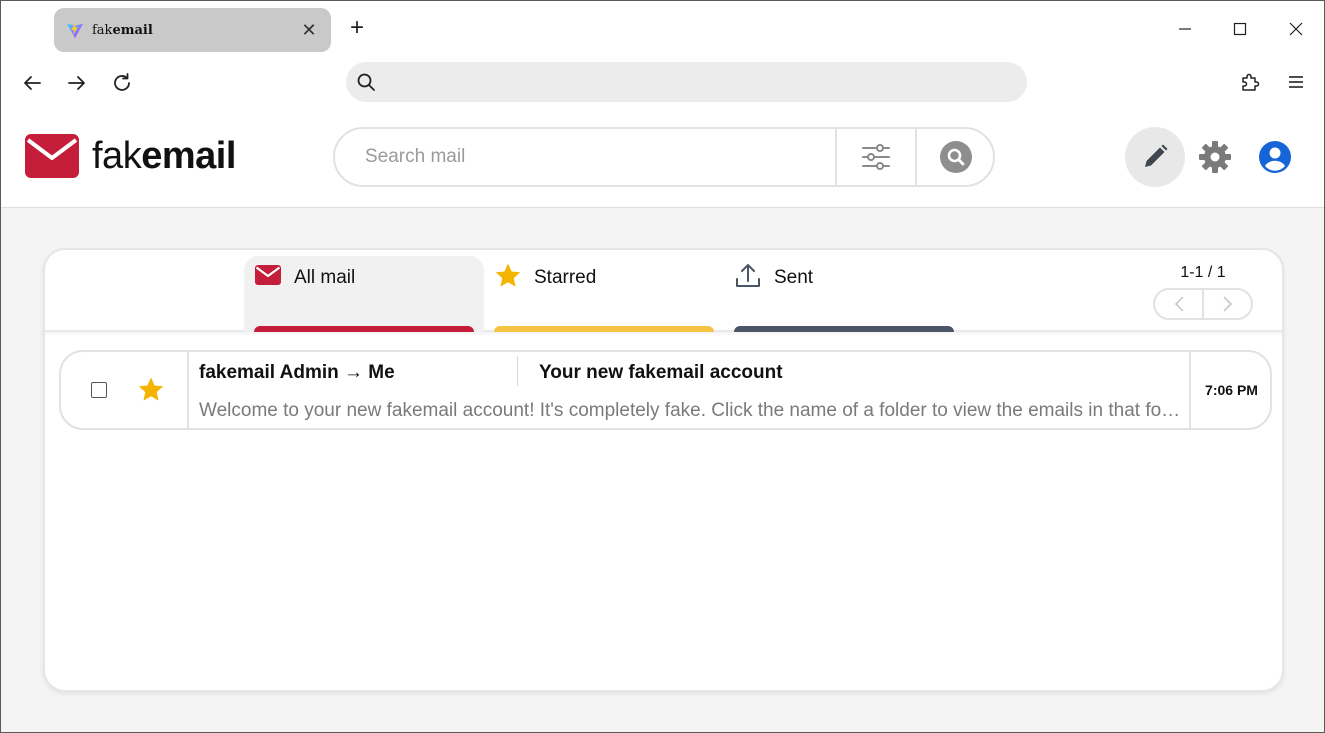 This screenshot has width=1325, height=733. What do you see at coordinates (1296, 29) in the screenshot?
I see `window-close-icon` at bounding box center [1296, 29].